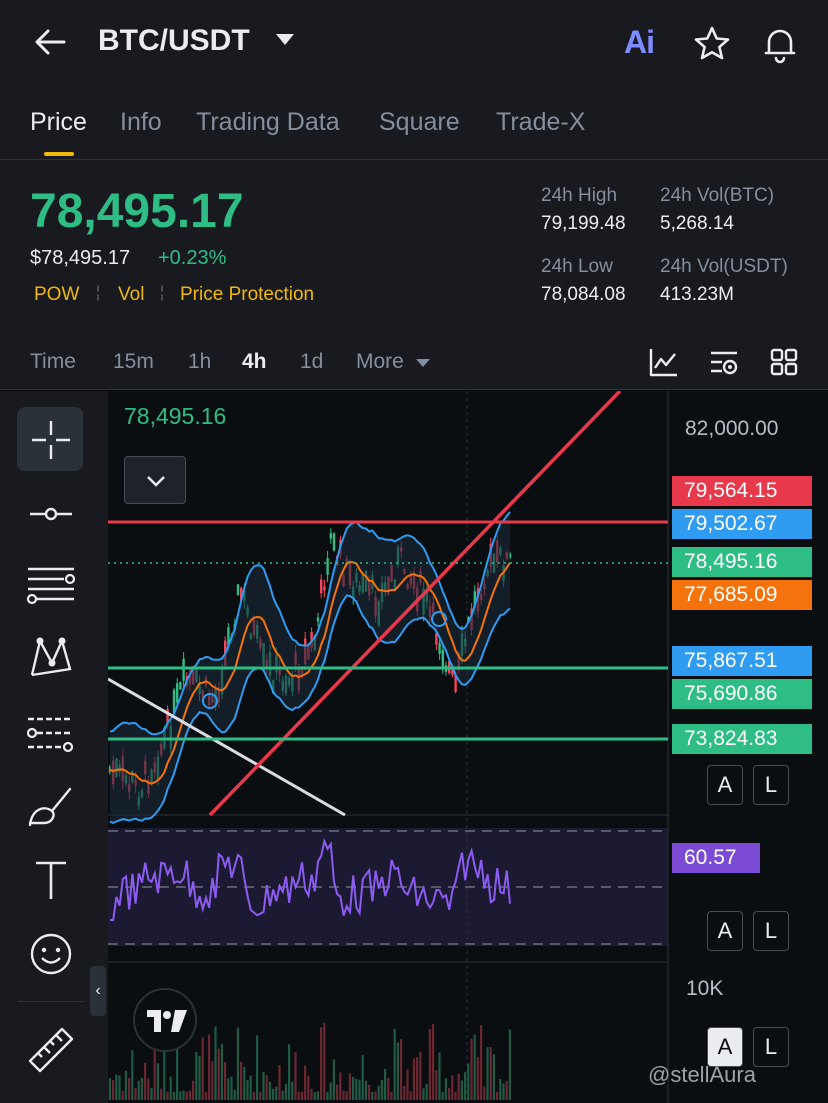 The image size is (828, 1103). Describe the element at coordinates (59, 154) in the screenshot. I see `active-tab-indicator` at that location.